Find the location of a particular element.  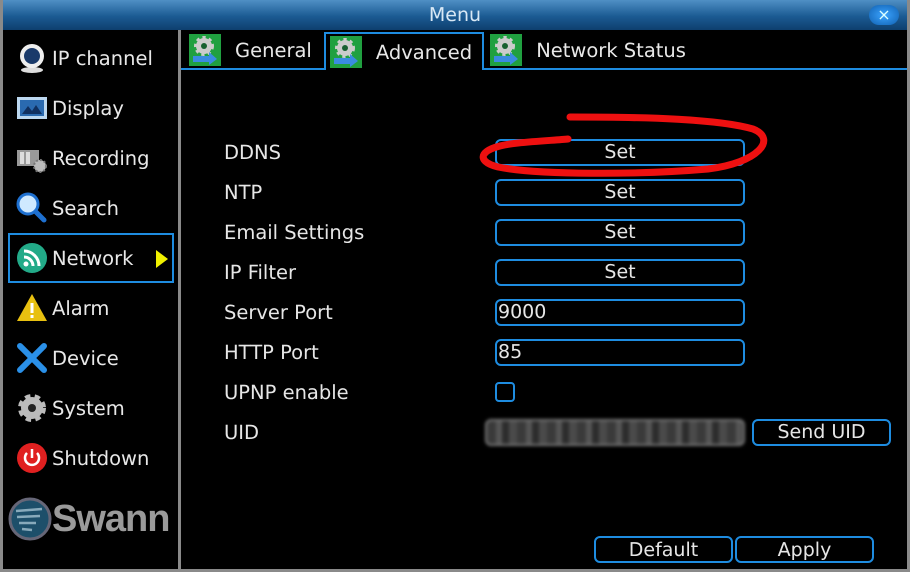

sidebar-item: Device is located at coordinates (91, 358).